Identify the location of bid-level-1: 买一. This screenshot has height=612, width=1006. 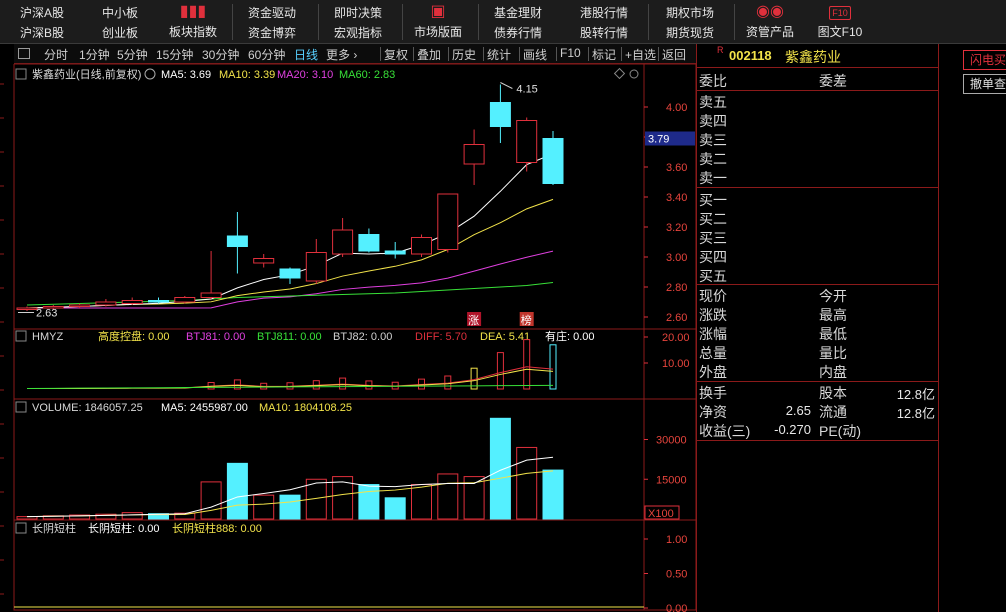
(713, 200).